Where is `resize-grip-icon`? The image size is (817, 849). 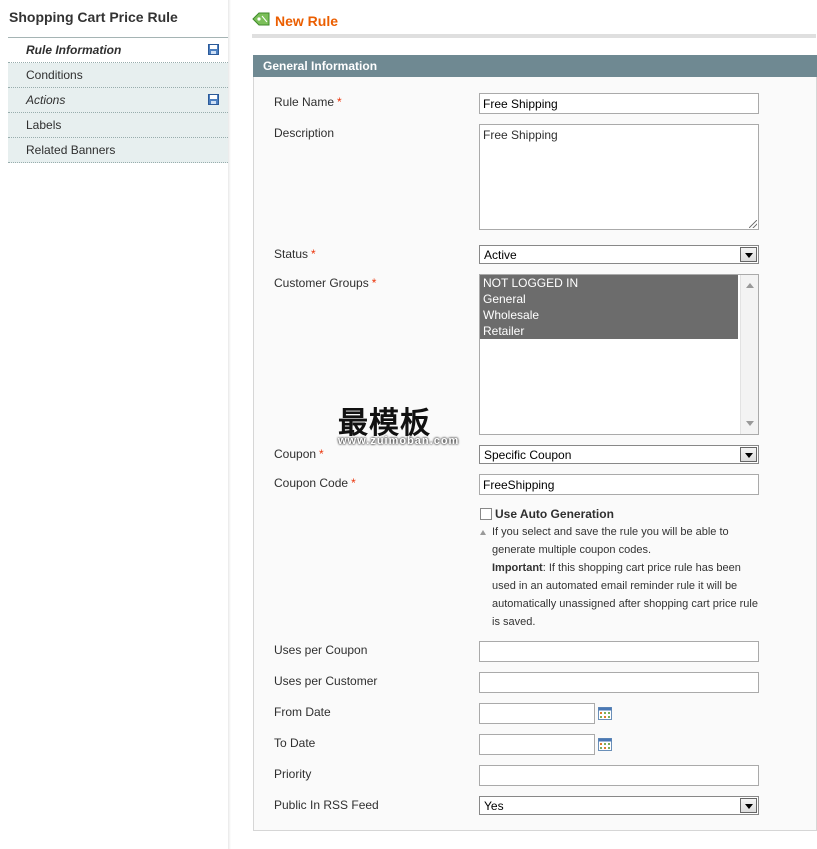
resize-grip-icon is located at coordinates (753, 224).